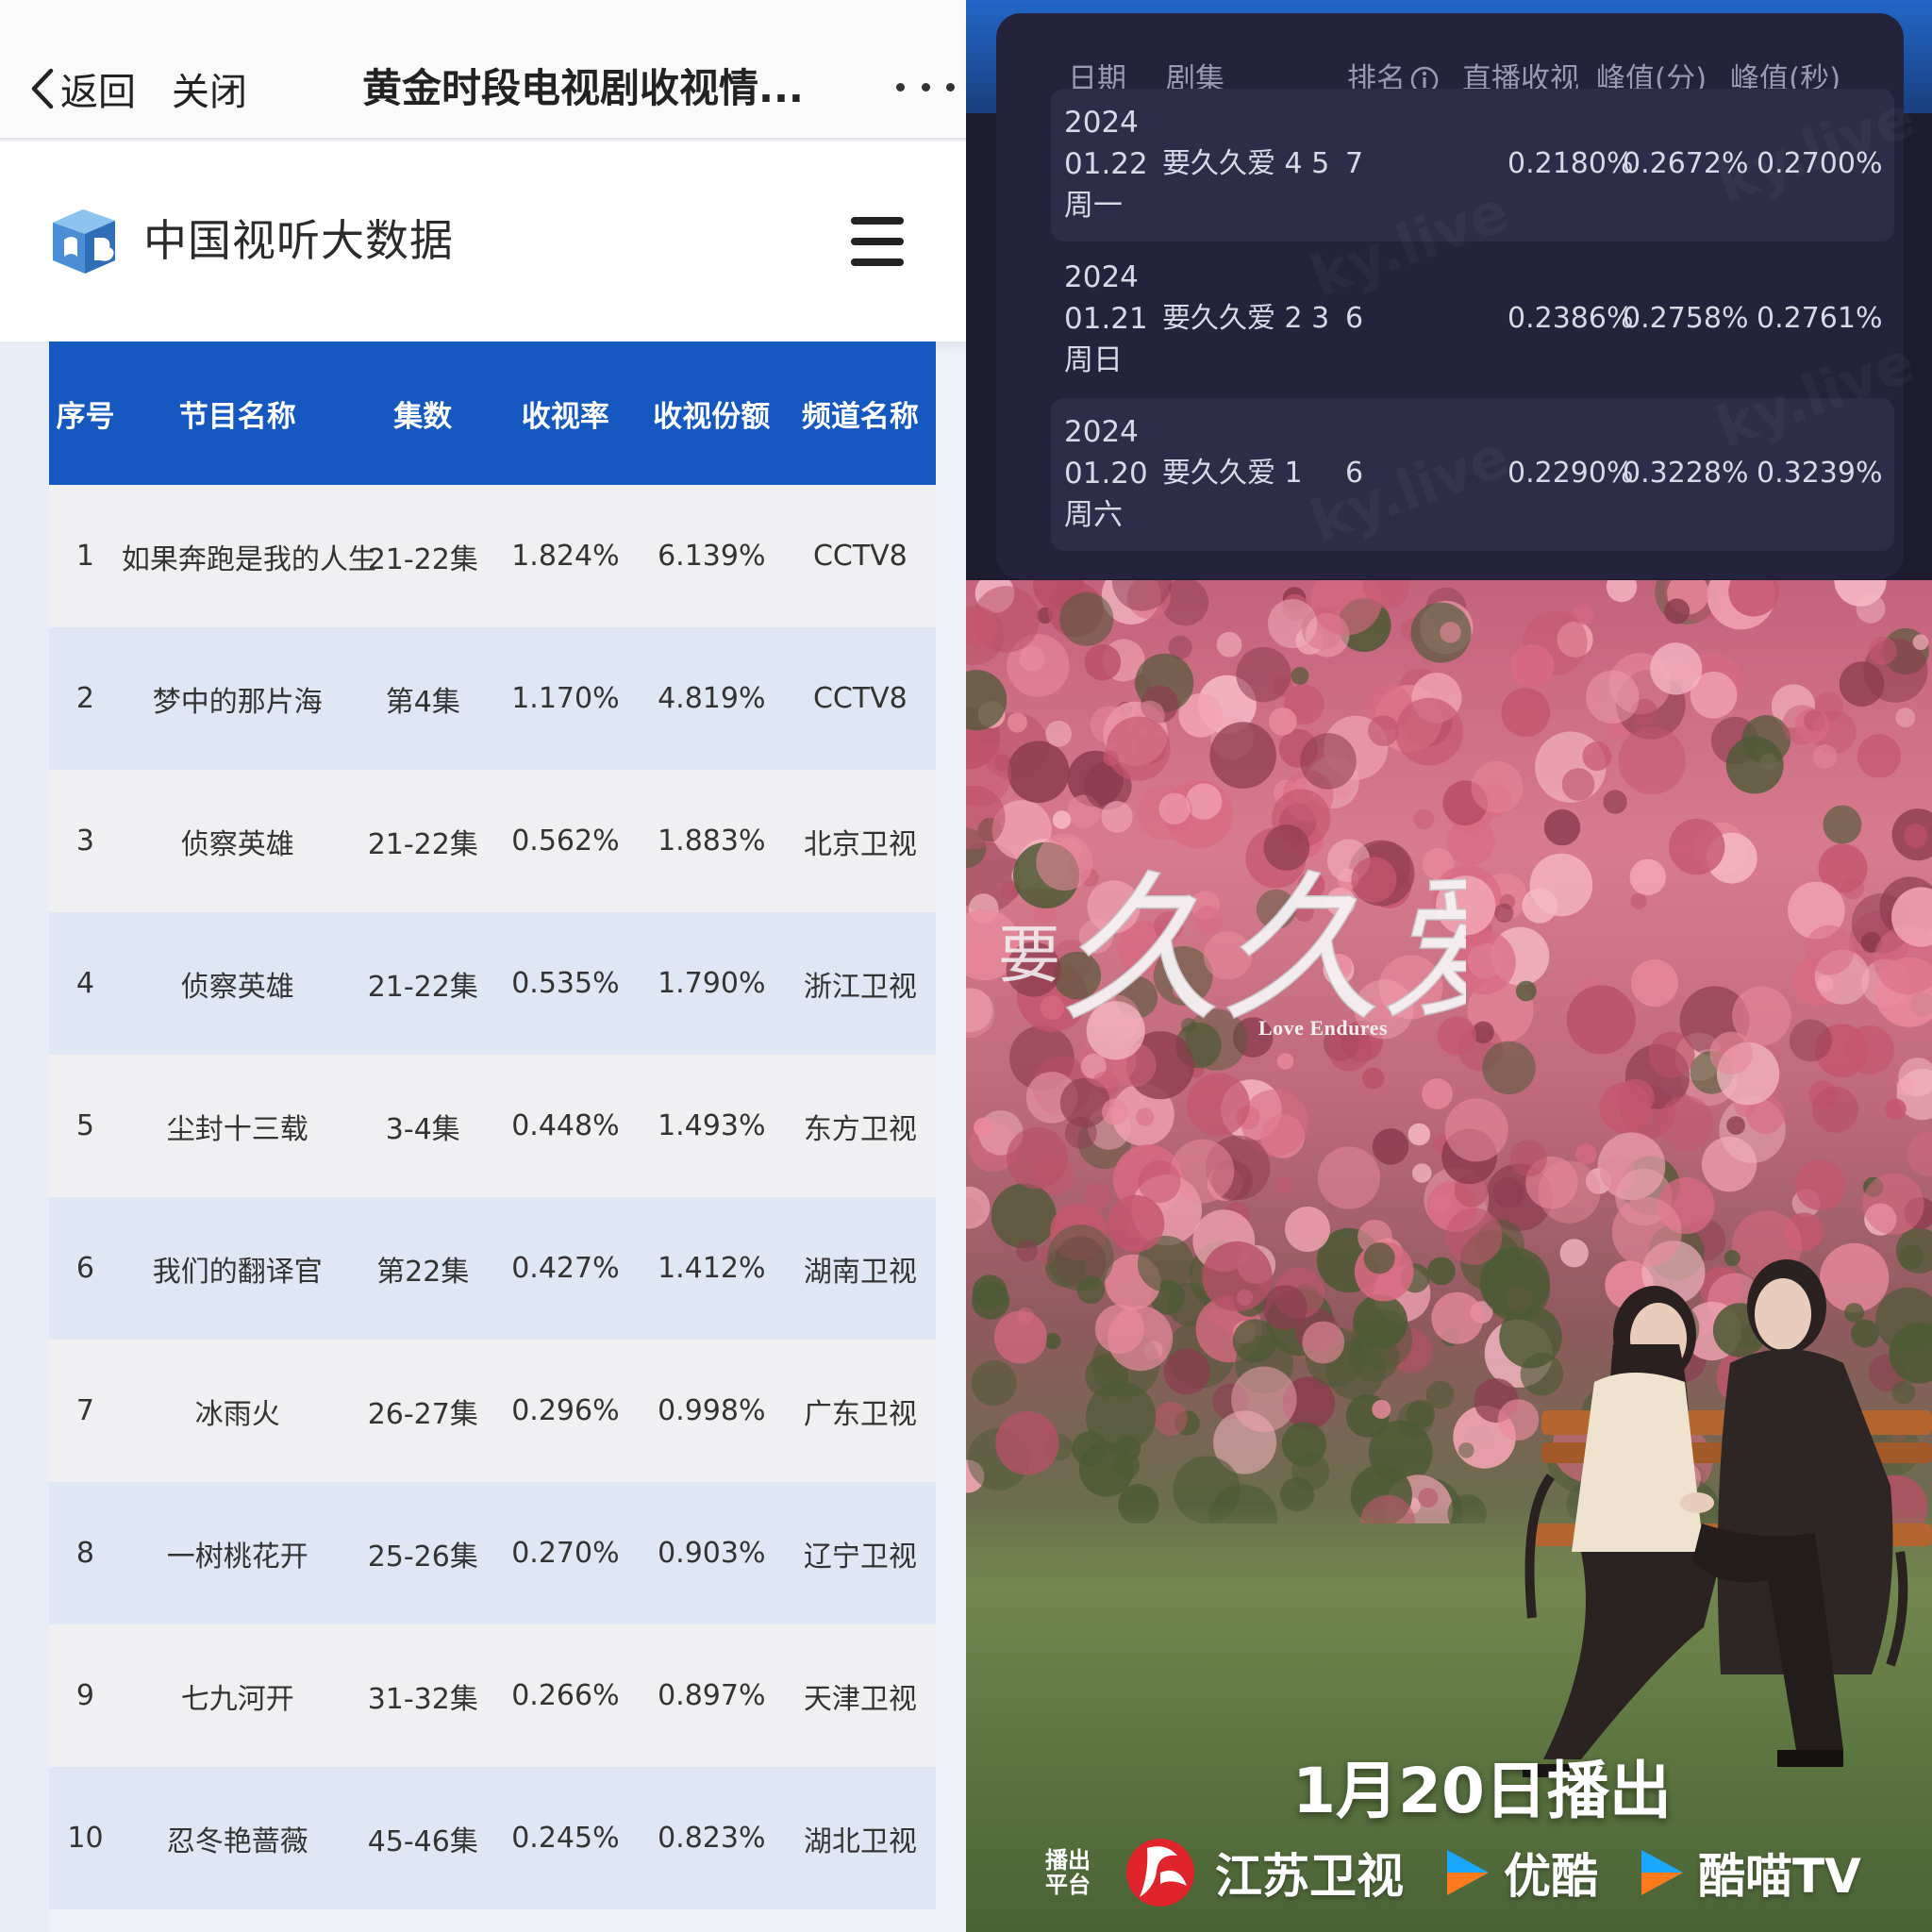 Image resolution: width=1932 pixels, height=1932 pixels. Describe the element at coordinates (423, 1411) in the screenshot. I see `episodes-cell: 26-27集` at that location.